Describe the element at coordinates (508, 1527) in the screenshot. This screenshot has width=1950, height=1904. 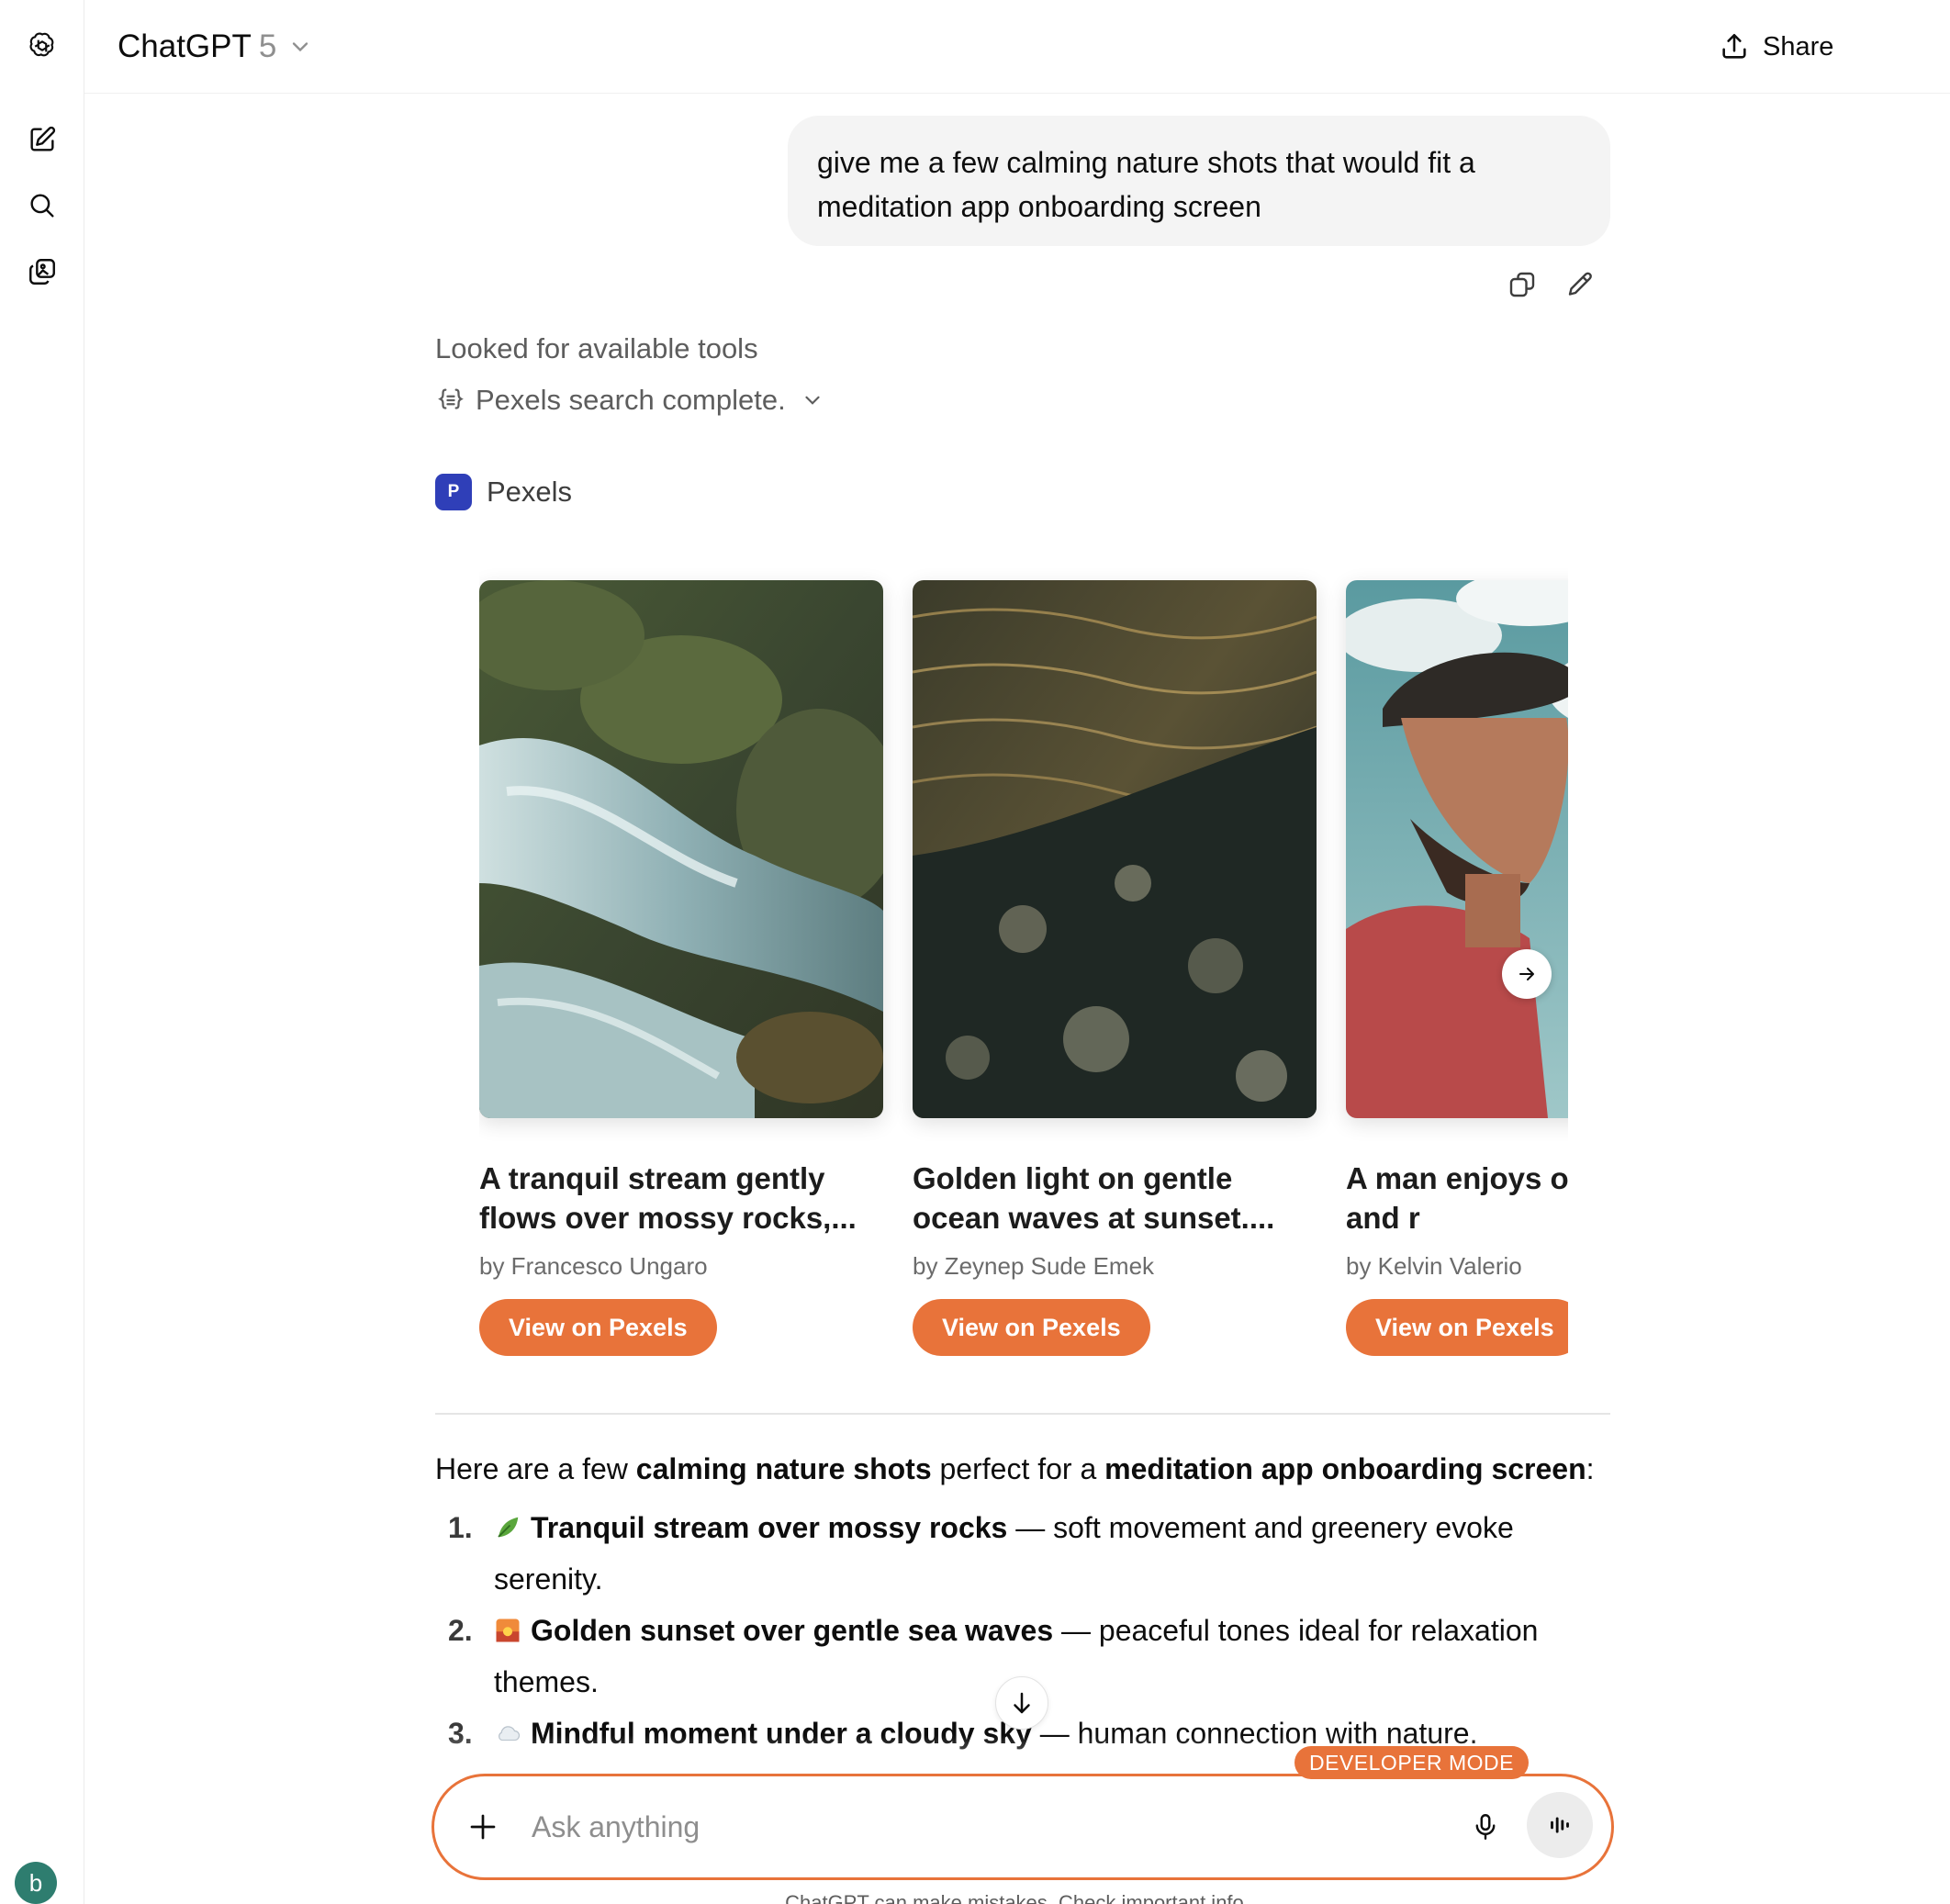
I see `leaf-icon` at that location.